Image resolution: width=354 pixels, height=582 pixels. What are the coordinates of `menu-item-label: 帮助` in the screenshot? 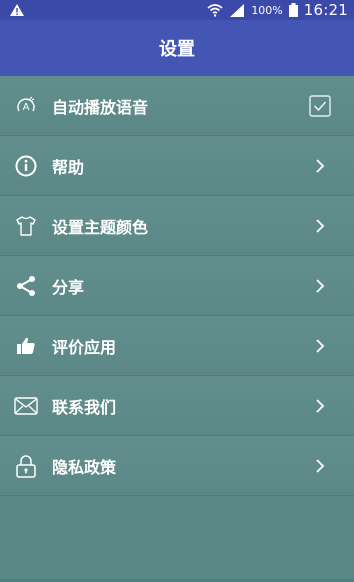 It's located at (68, 167).